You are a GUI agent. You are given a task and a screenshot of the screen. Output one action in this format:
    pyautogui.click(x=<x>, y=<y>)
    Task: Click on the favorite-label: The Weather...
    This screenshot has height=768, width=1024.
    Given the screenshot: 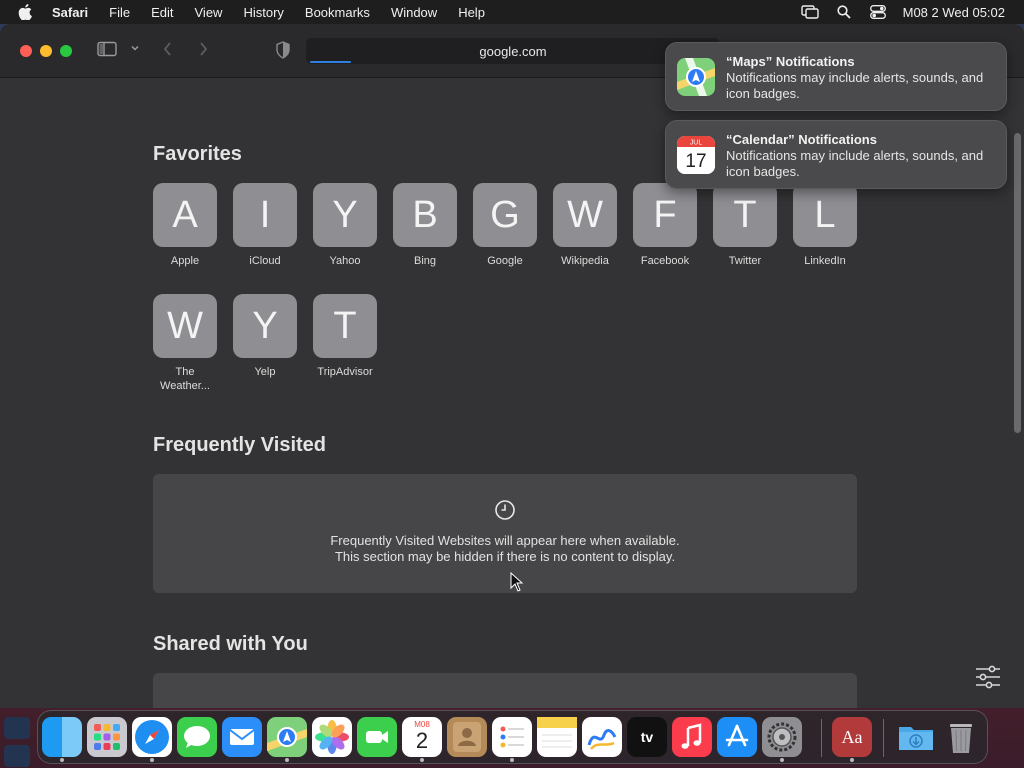 What is the action you would take?
    pyautogui.click(x=185, y=379)
    